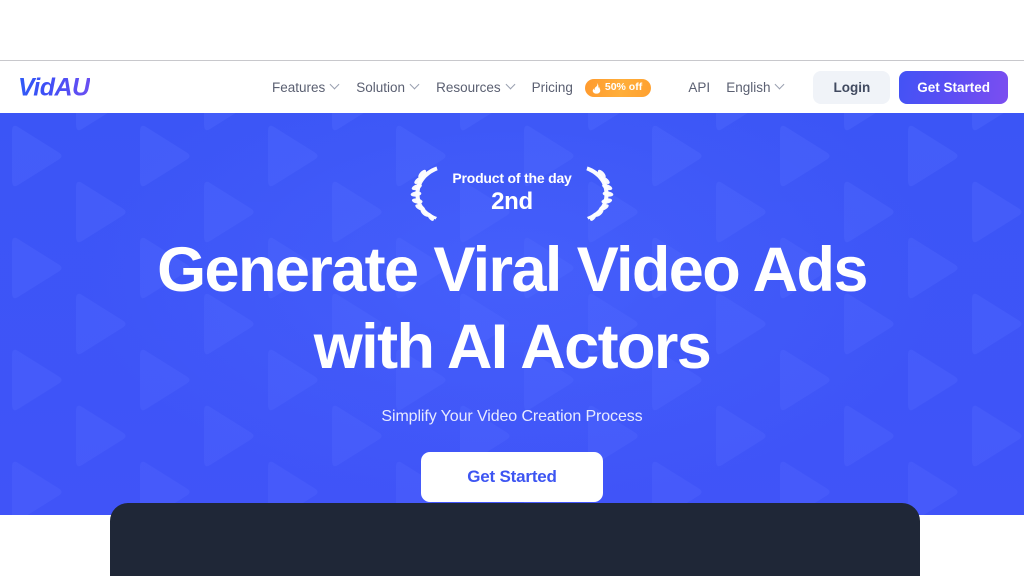 This screenshot has height=576, width=1024. I want to click on nav-item-solution: Solution, so click(396, 87).